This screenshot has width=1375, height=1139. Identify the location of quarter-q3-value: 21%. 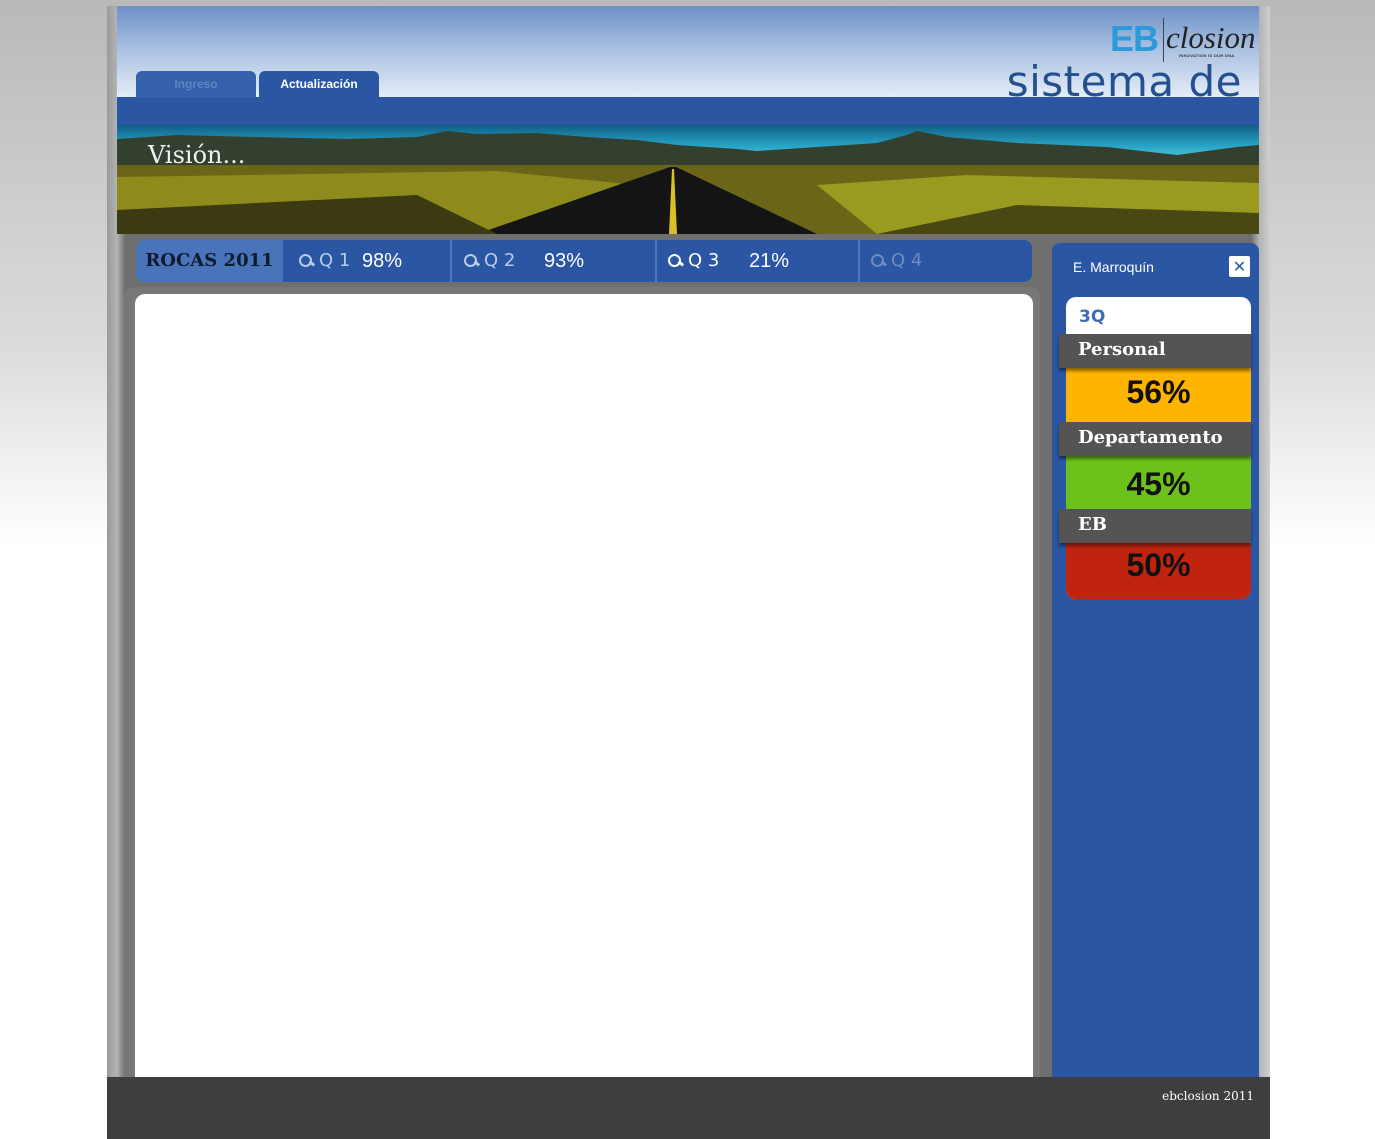
(769, 261).